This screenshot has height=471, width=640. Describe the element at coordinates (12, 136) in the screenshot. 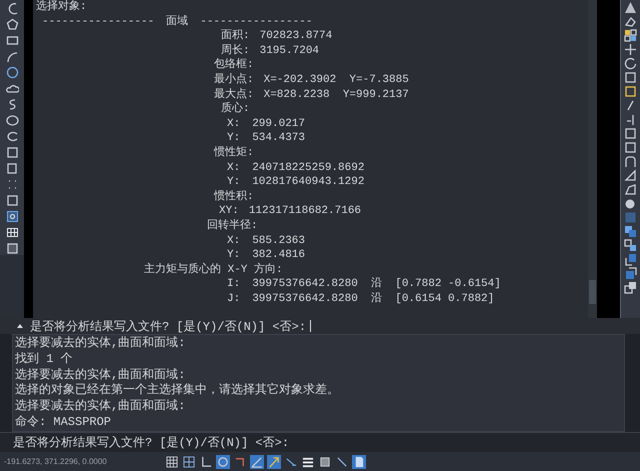

I see `elliptical-arc-icon` at that location.